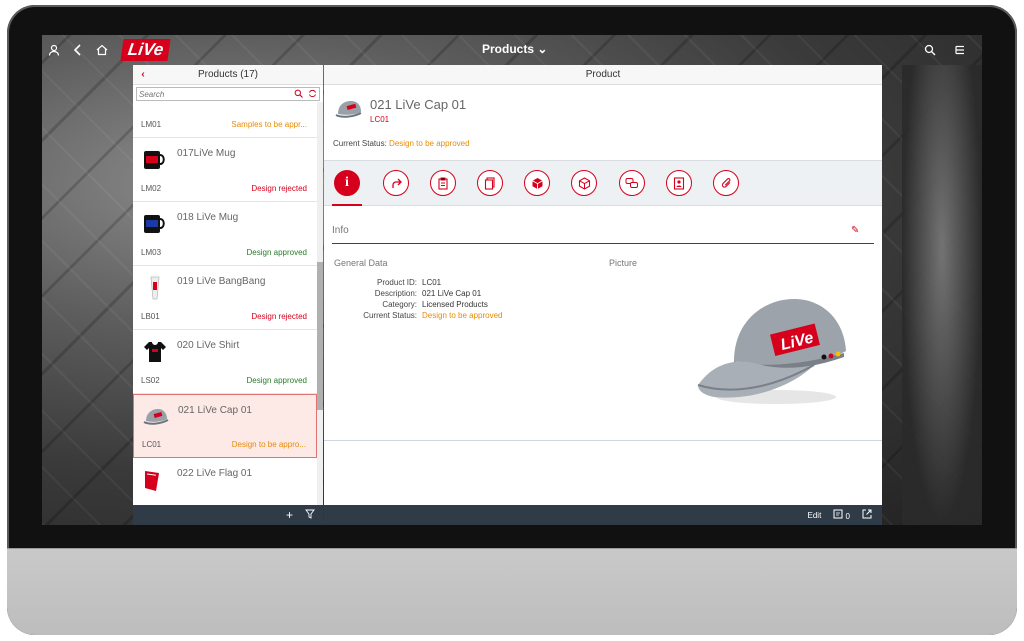  I want to click on search-field, so click(228, 94).